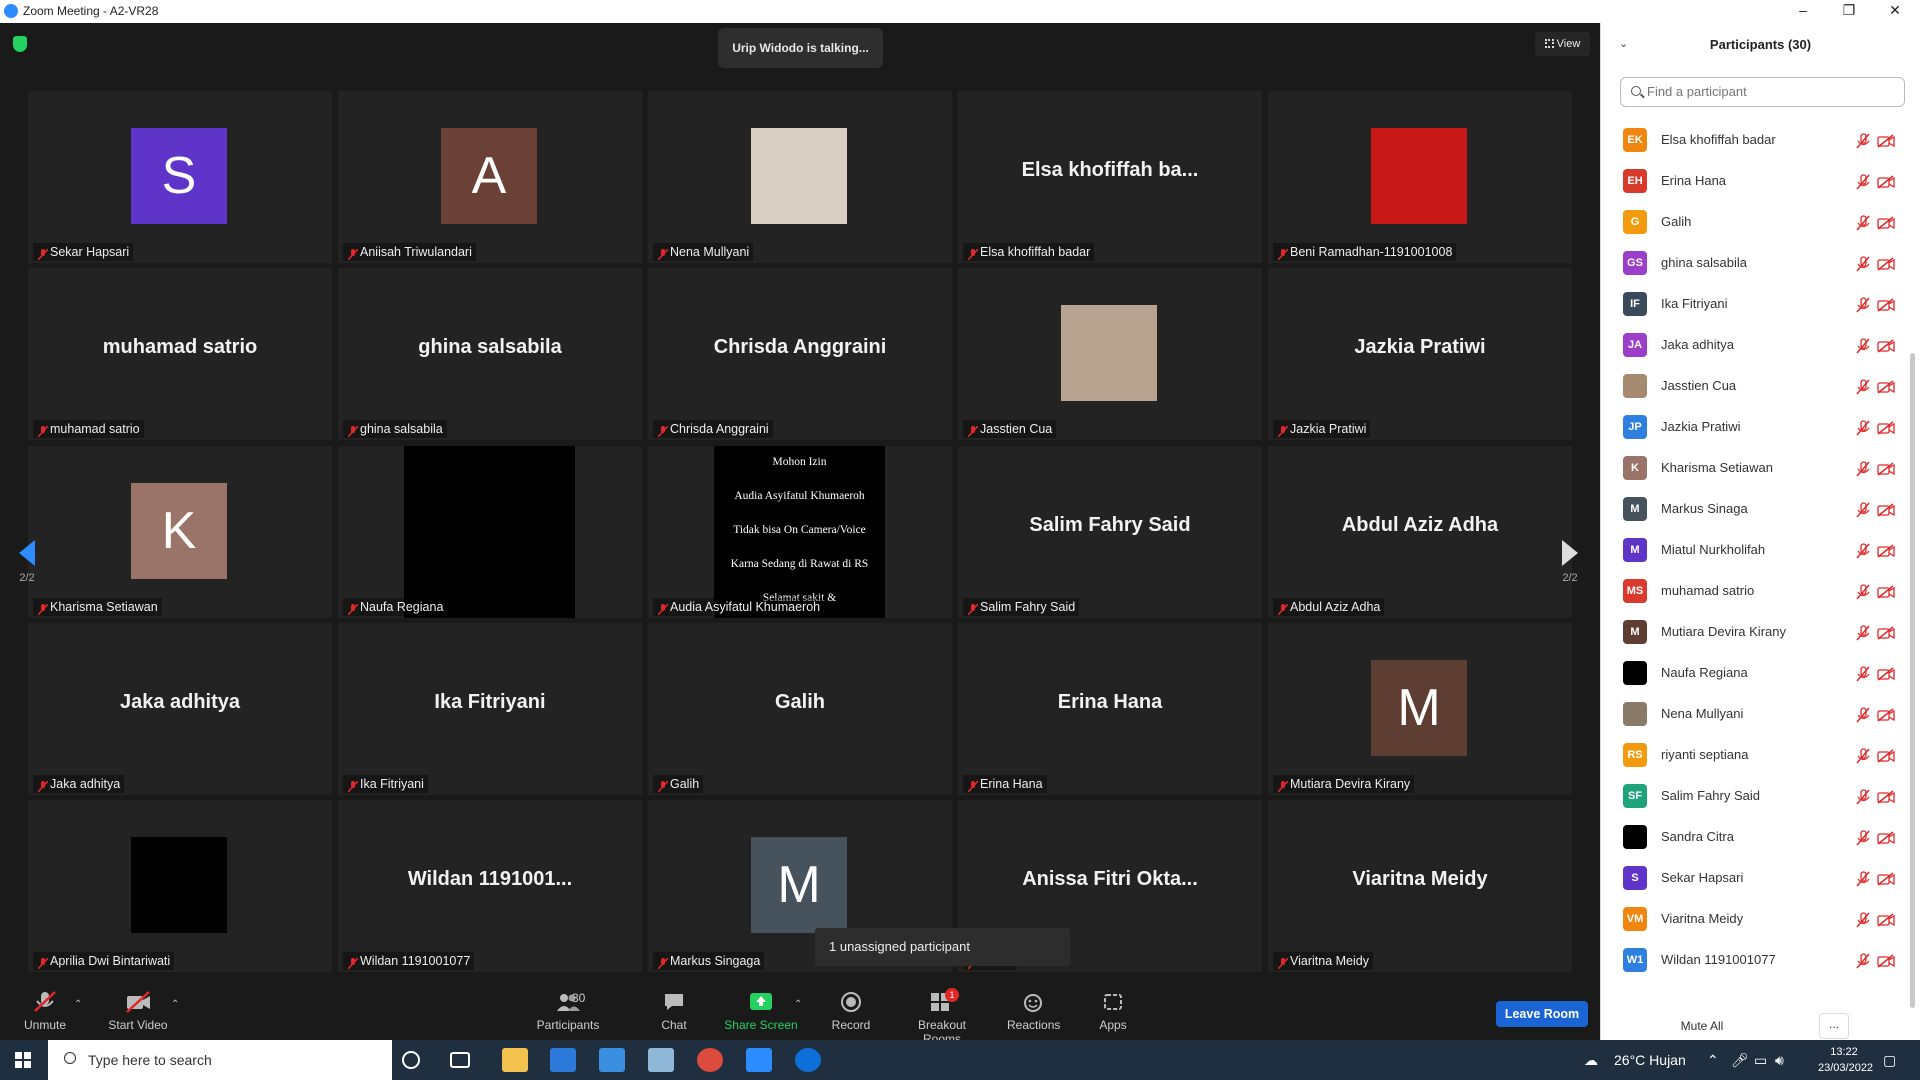 The width and height of the screenshot is (1920, 1080). What do you see at coordinates (1753, 181) in the screenshot?
I see `participant-row: EH Erina Hana` at bounding box center [1753, 181].